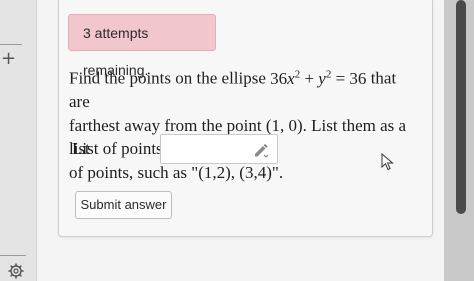  What do you see at coordinates (120, 148) in the screenshot?
I see `answer-label: List of points:` at bounding box center [120, 148].